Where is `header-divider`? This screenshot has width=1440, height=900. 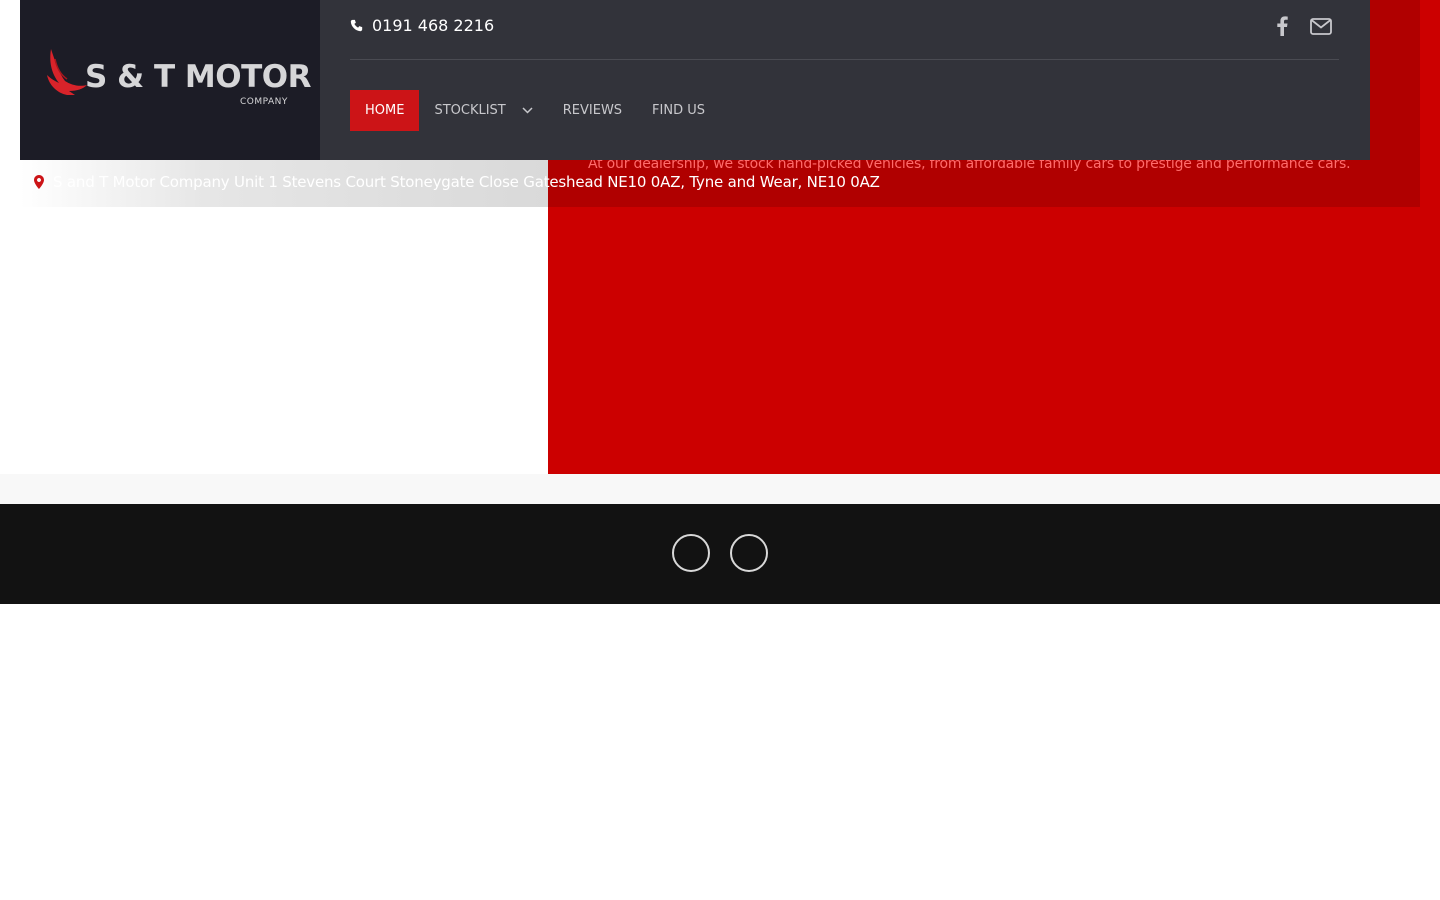 header-divider is located at coordinates (844, 59).